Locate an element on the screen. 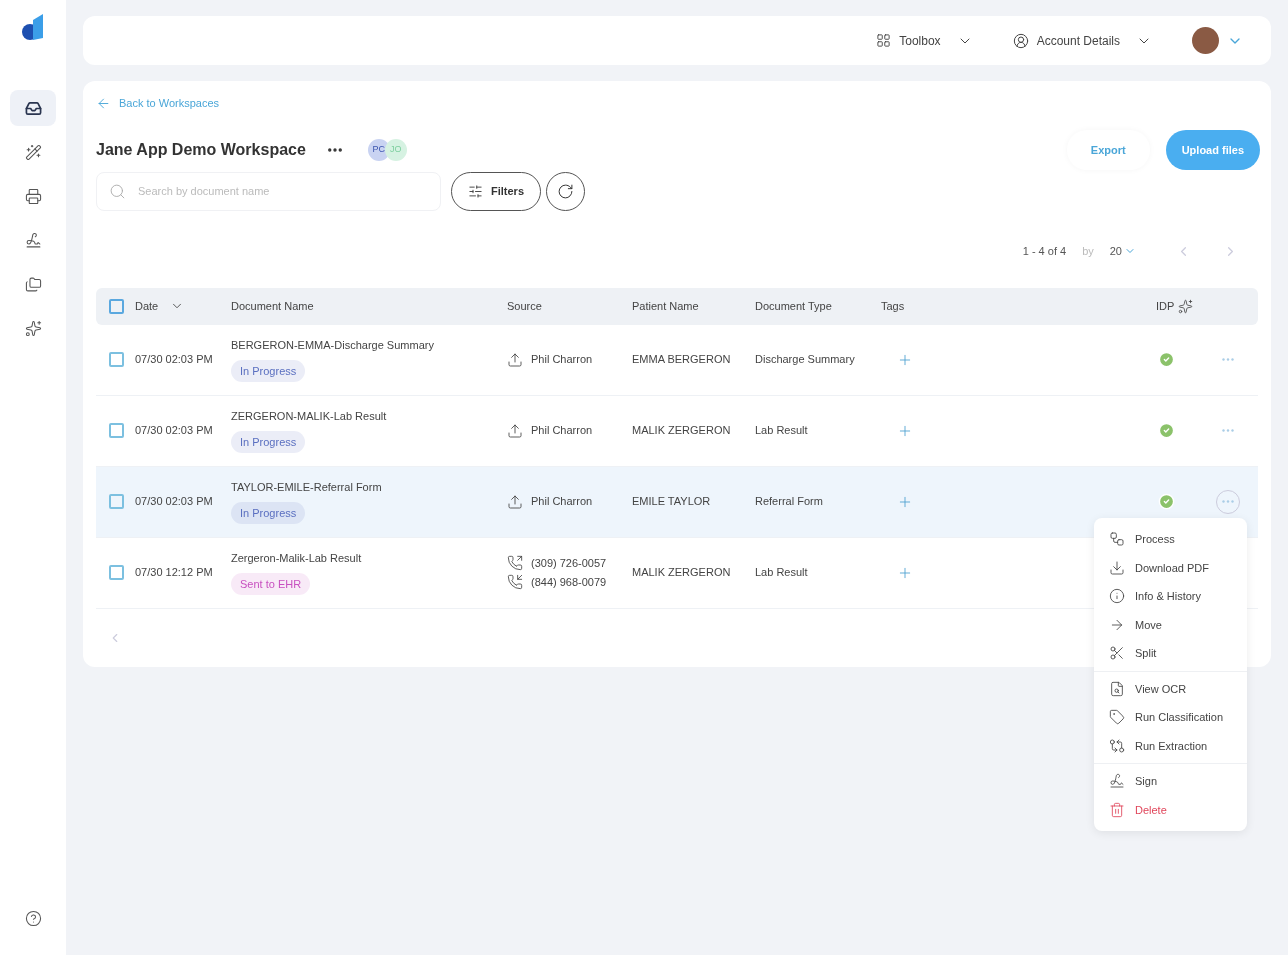 Image resolution: width=1288 pixels, height=955 pixels. column-header: IDP is located at coordinates (1186, 306).